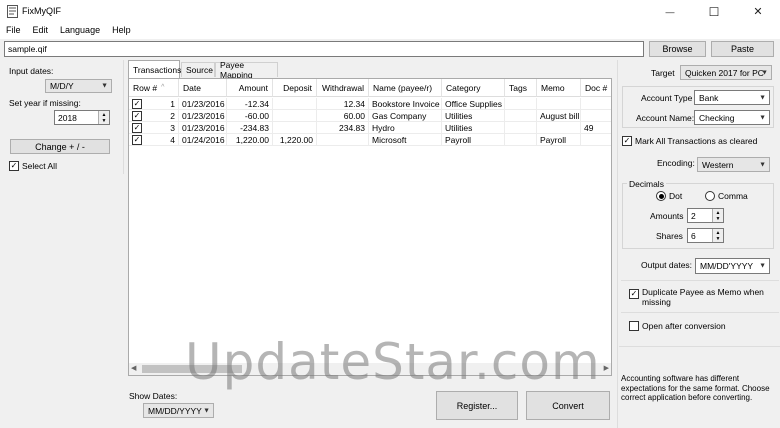 The height and width of the screenshot is (428, 780). What do you see at coordinates (717, 117) in the screenshot?
I see `account-name-value: Checking` at bounding box center [717, 117].